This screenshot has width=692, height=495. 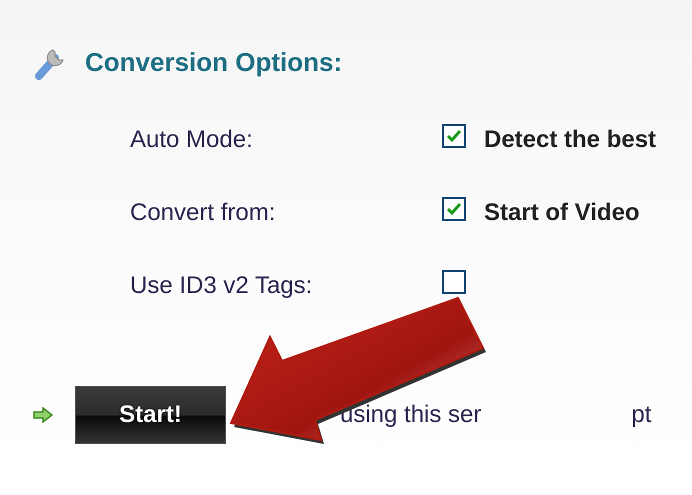 I want to click on arrow-right-icon, so click(x=43, y=415).